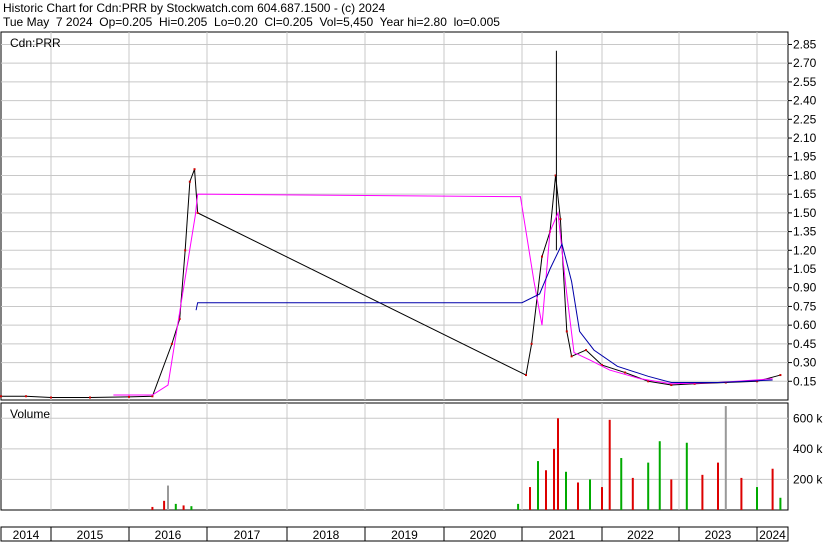 Image resolution: width=830 pixels, height=543 pixels. Describe the element at coordinates (805, 82) in the screenshot. I see `price-y-tick-label: 2.55` at that location.